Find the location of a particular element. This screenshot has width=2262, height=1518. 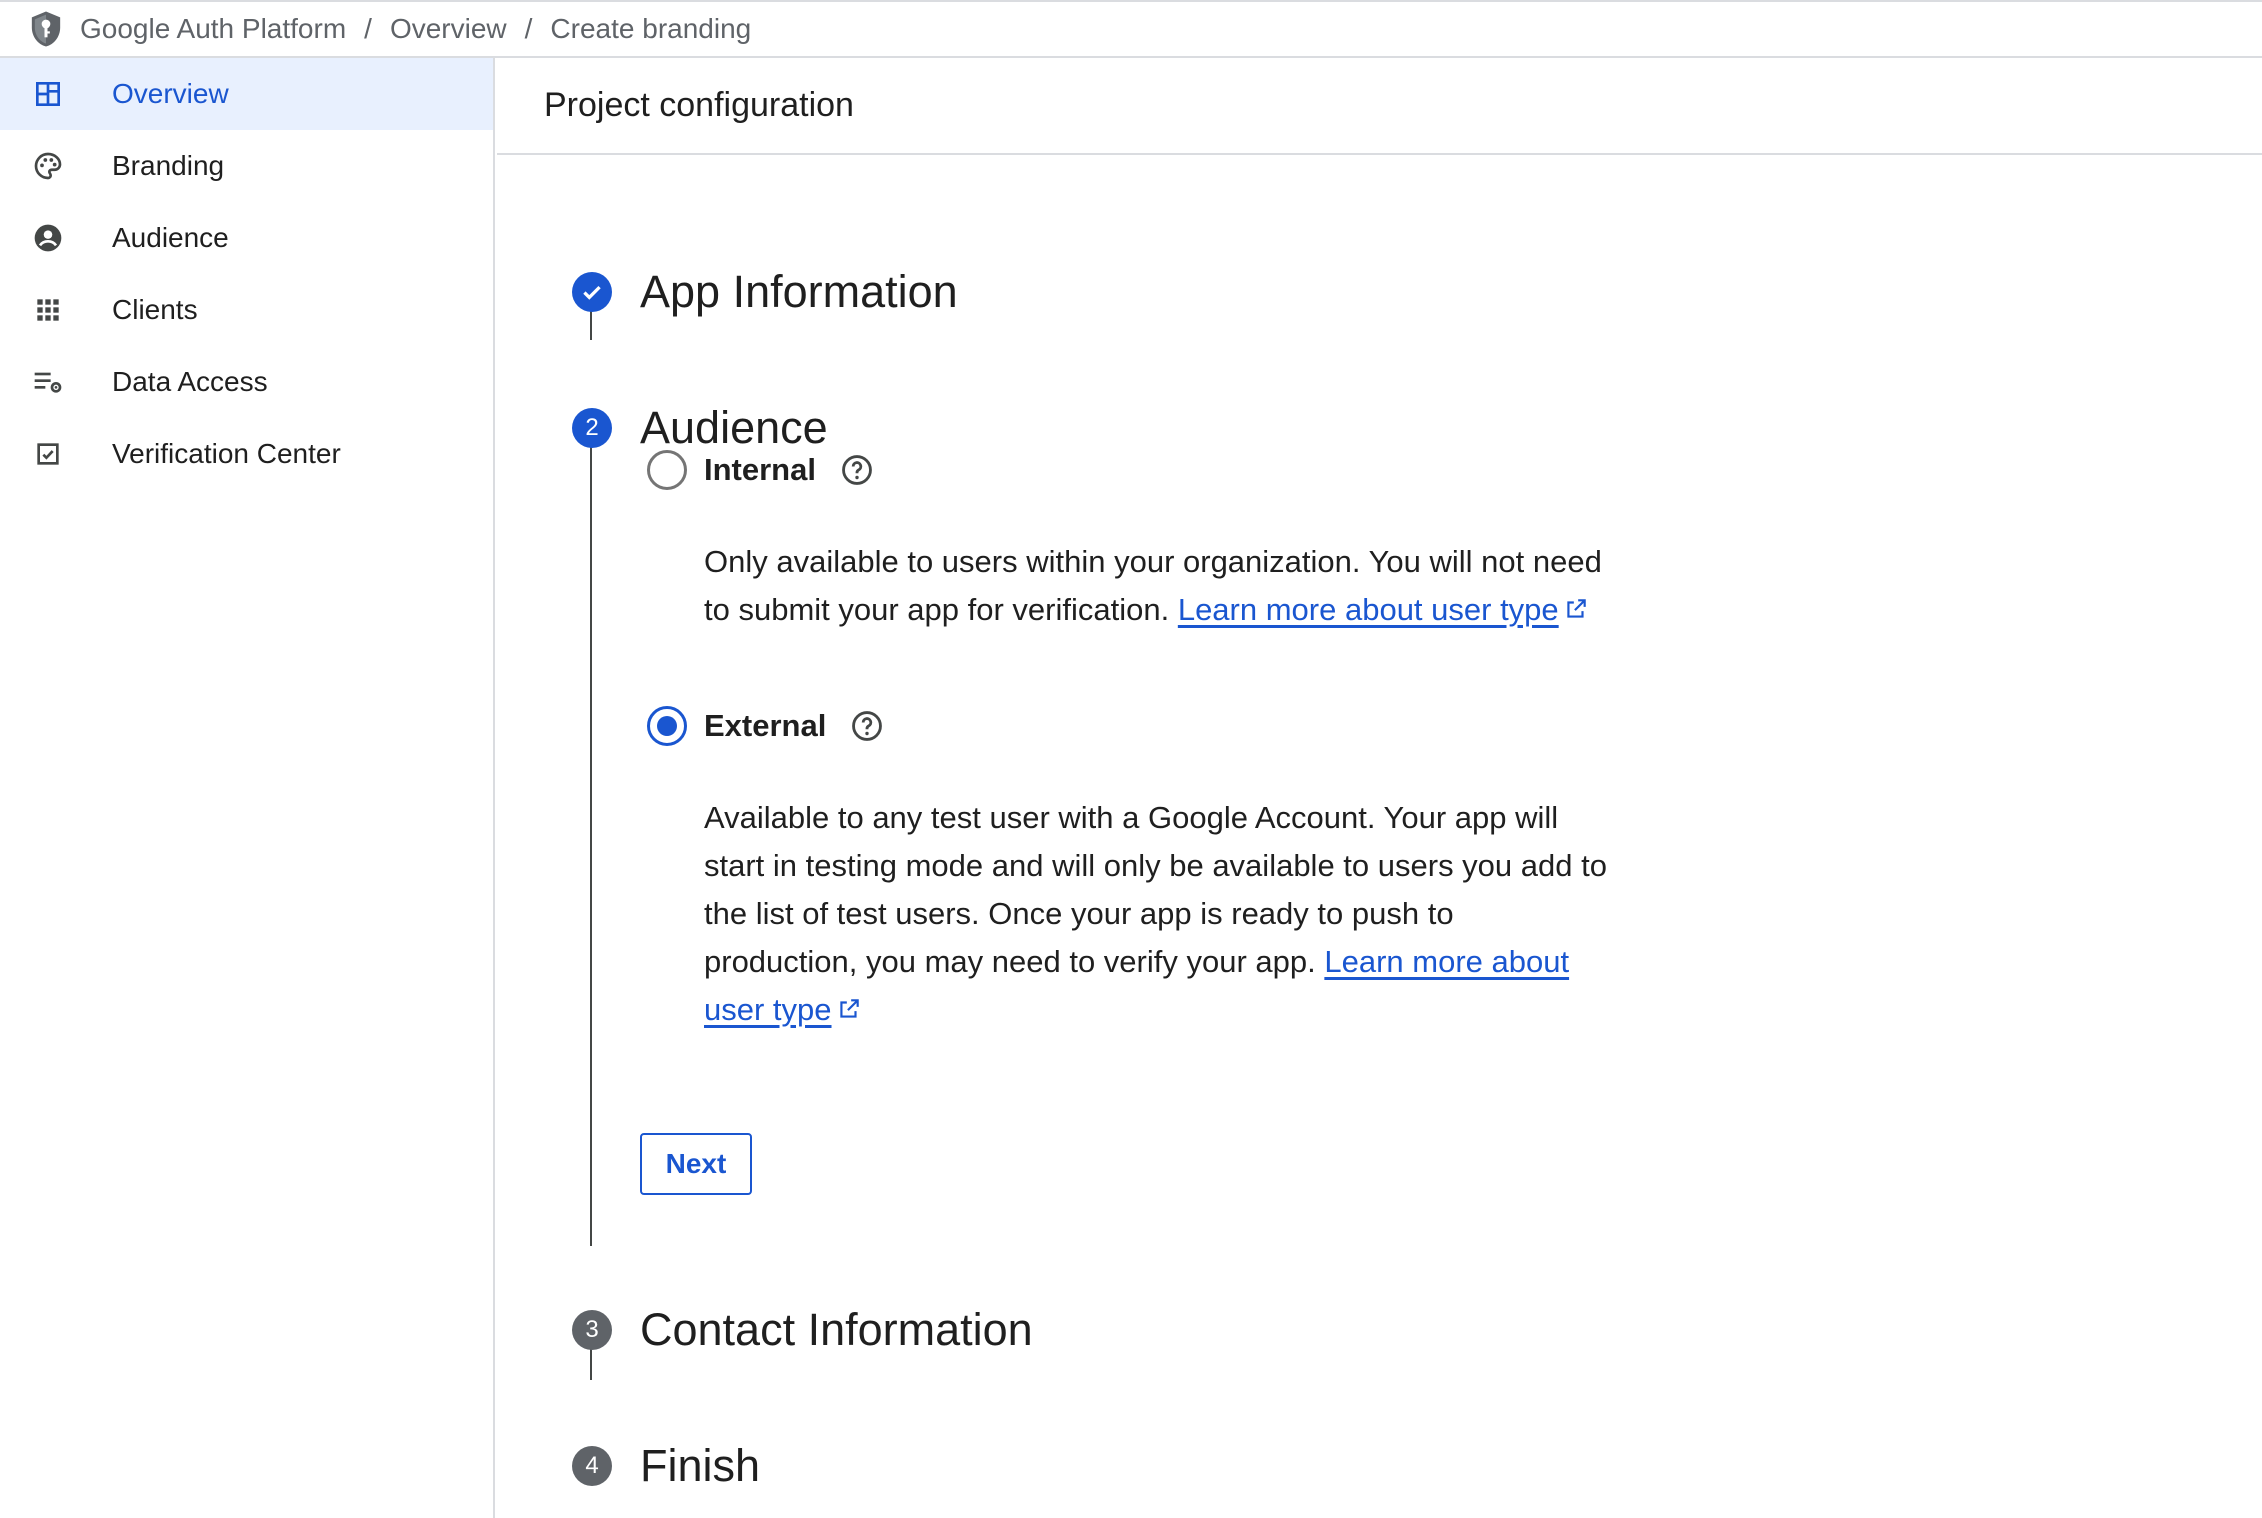

step-contact-information: 3 Contact Information is located at coordinates (802, 1330).